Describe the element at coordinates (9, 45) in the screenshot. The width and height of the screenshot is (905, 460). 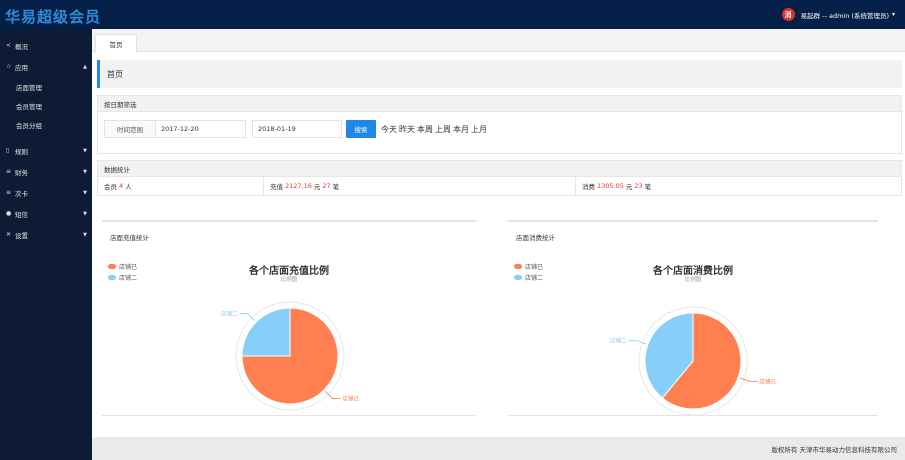
I see `share-icon: <` at that location.